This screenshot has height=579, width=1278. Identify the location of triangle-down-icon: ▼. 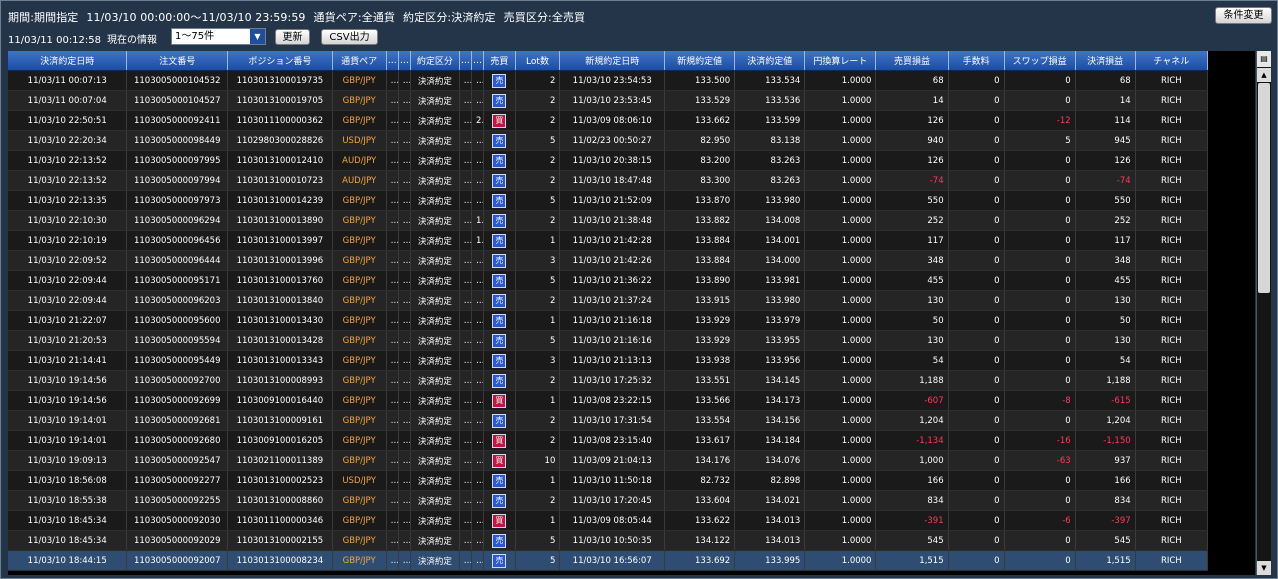
(1264, 568).